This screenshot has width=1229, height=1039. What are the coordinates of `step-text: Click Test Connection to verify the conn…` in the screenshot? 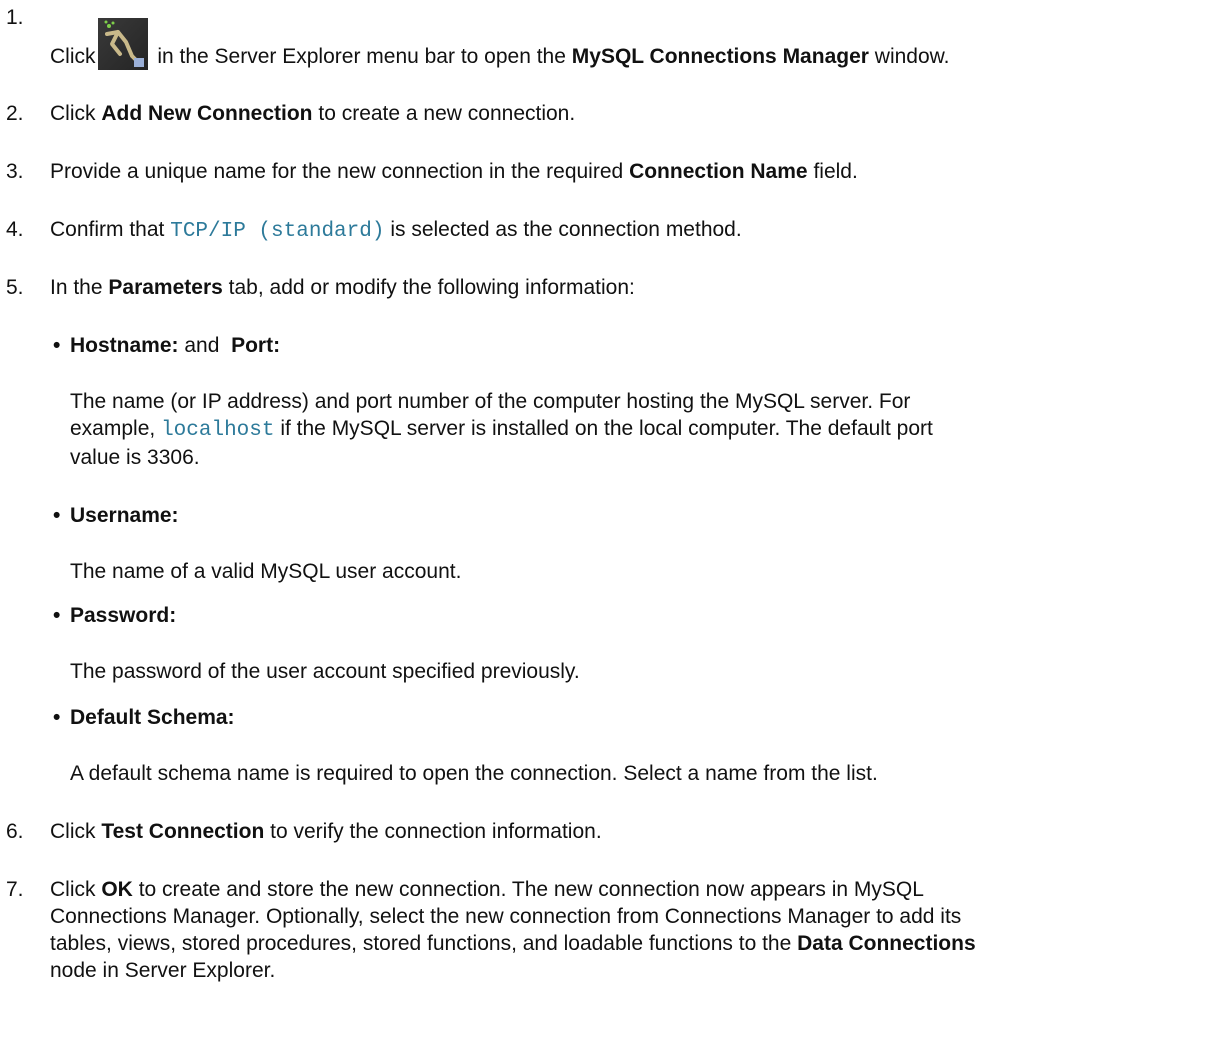 It's located at (636, 831).